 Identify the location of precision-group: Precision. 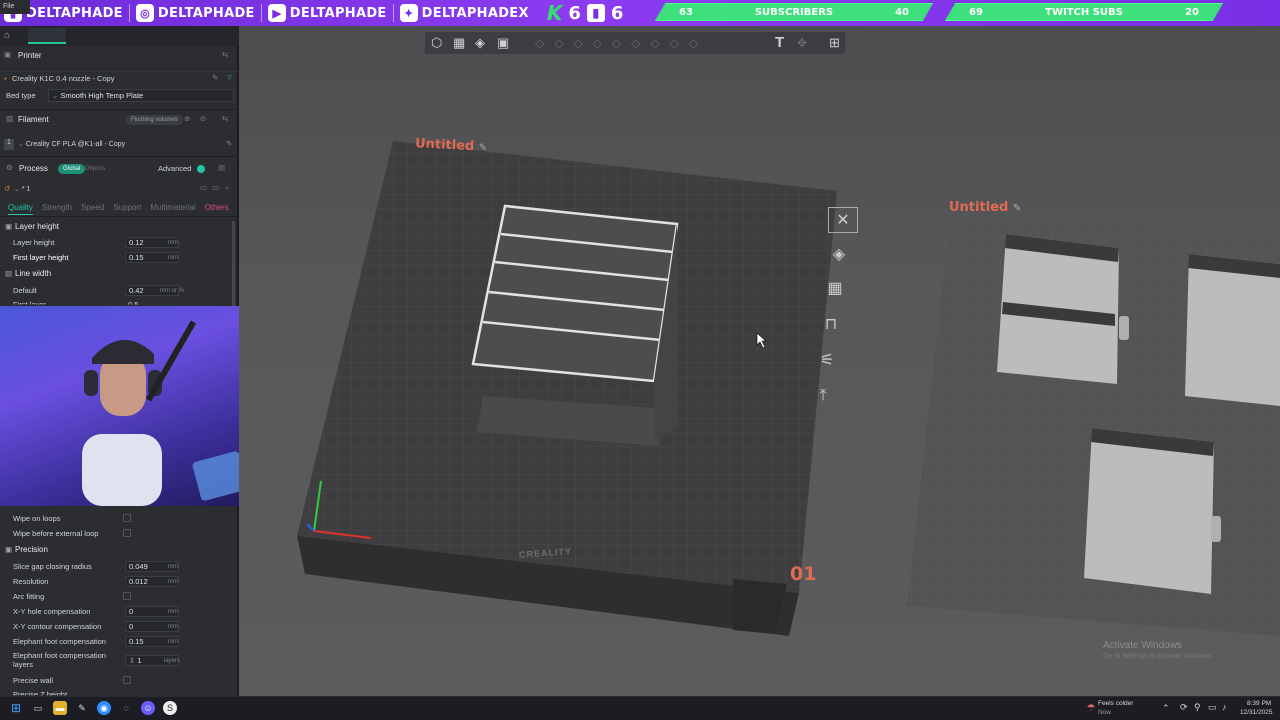
(31, 549).